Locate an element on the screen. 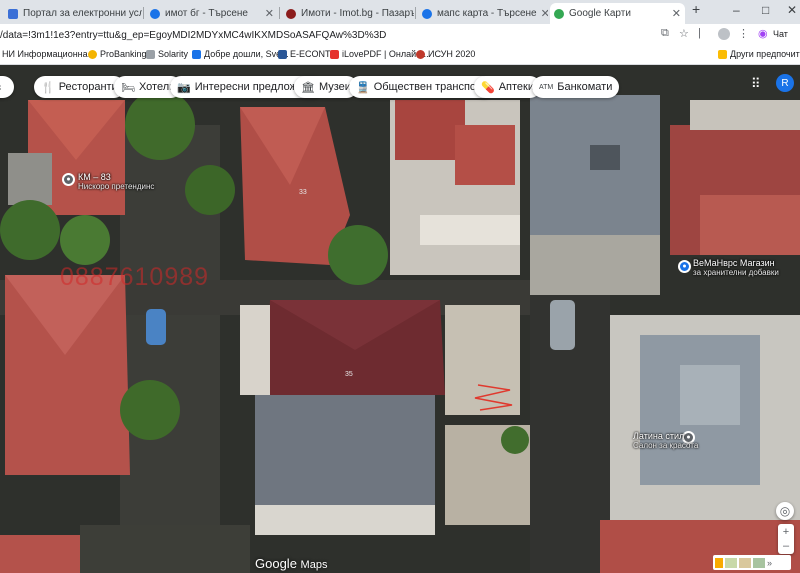  google-maps-logo: Google Maps is located at coordinates (291, 563).